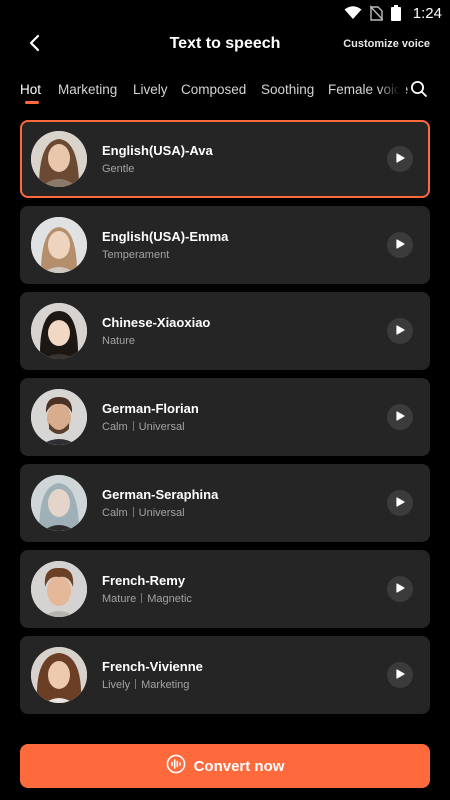  I want to click on voice-name: French-Vivienne, so click(152, 666).